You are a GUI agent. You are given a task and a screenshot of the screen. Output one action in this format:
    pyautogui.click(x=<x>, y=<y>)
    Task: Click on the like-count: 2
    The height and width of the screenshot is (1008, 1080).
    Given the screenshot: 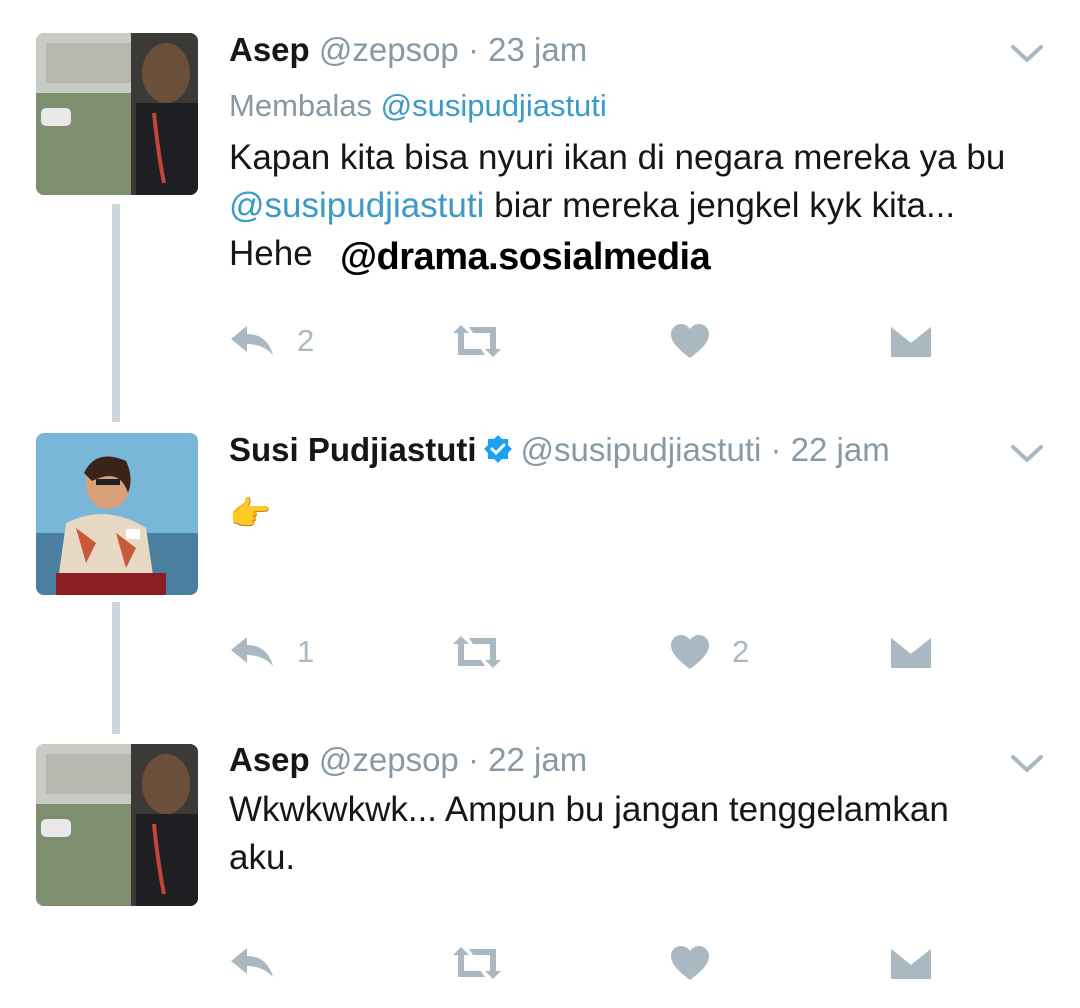 What is the action you would take?
    pyautogui.click(x=741, y=651)
    